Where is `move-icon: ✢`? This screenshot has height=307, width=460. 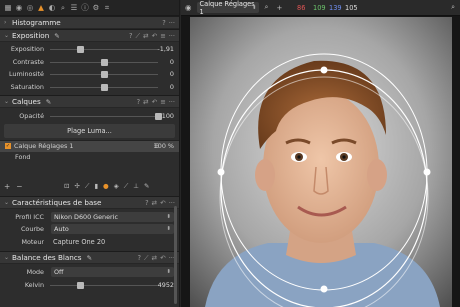
move-icon: ✢ is located at coordinates (76, 186).